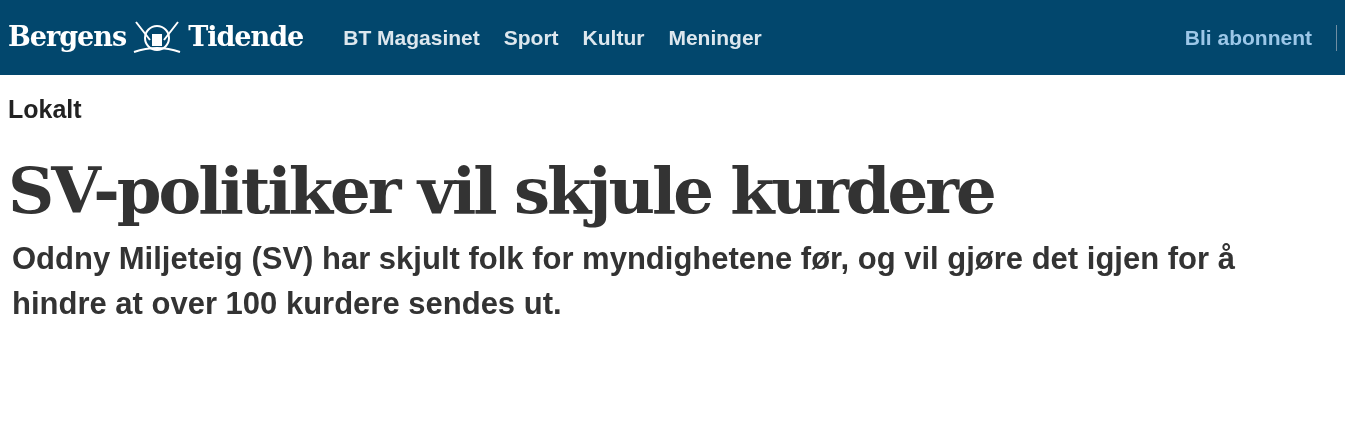 Image resolution: width=1345 pixels, height=427 pixels. Describe the element at coordinates (531, 37) in the screenshot. I see `nav-link: Sport` at that location.